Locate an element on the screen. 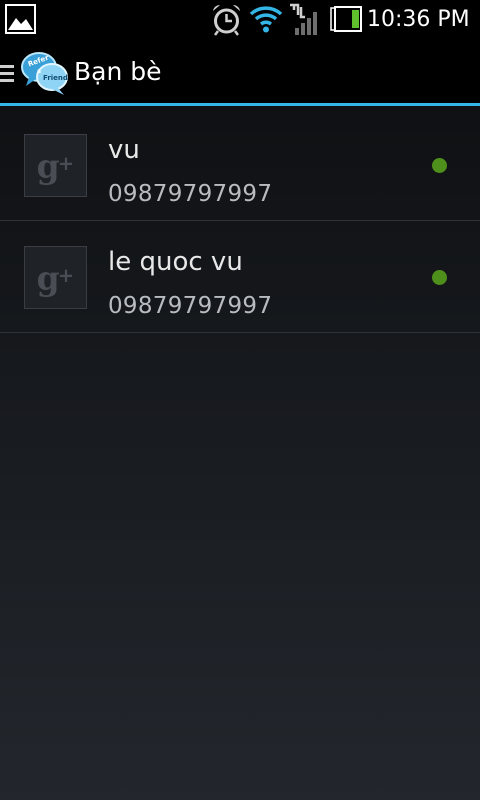  battery-icon is located at coordinates (346, 19).